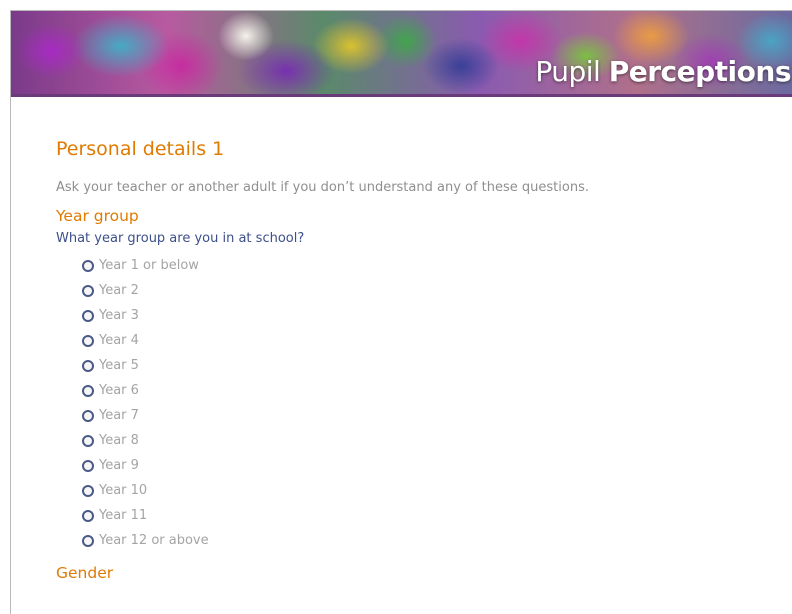  What do you see at coordinates (429, 340) in the screenshot?
I see `year-option-4: Year 4` at bounding box center [429, 340].